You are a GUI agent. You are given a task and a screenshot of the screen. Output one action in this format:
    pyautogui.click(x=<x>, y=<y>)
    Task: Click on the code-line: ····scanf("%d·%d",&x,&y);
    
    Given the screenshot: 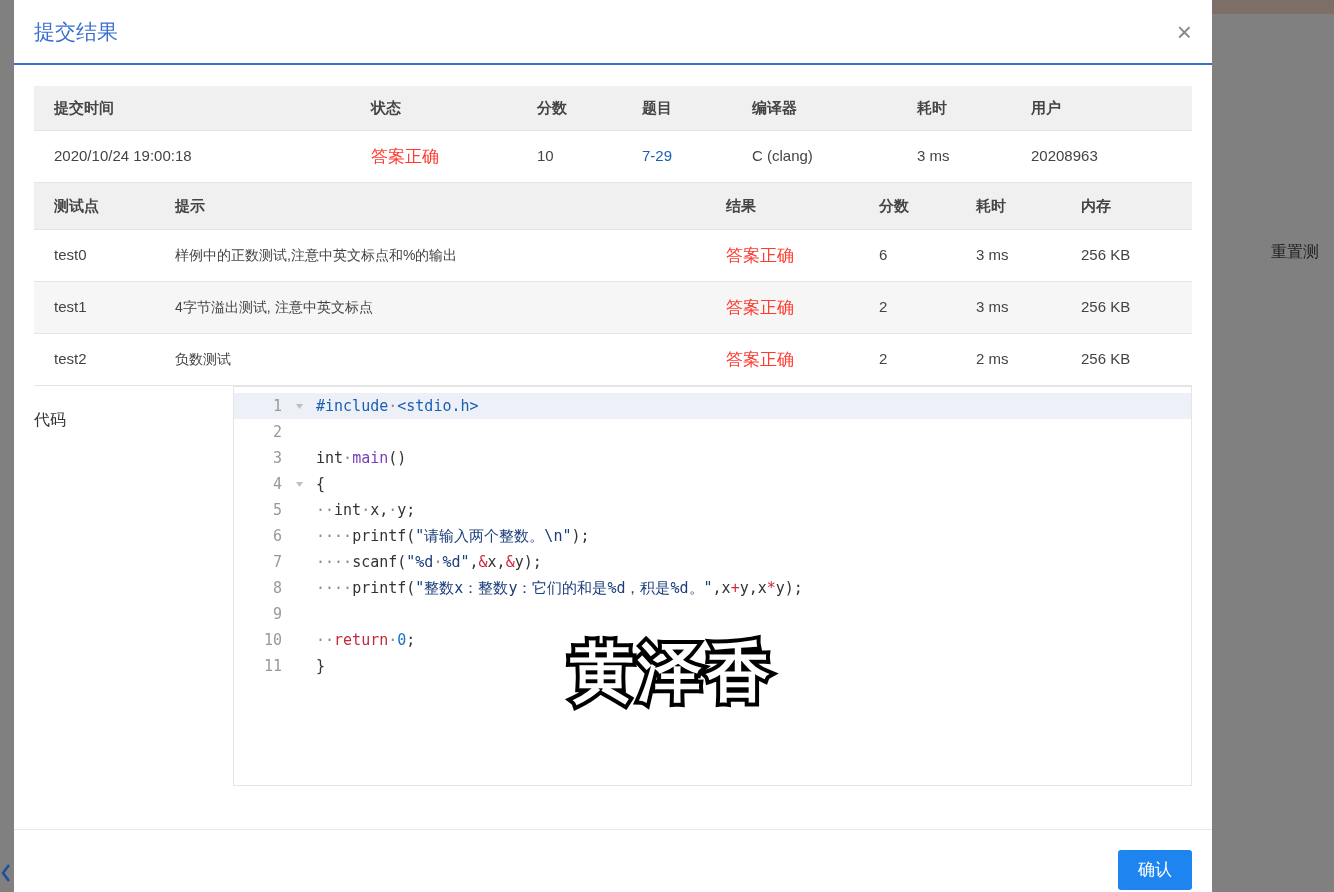 What is the action you would take?
    pyautogui.click(x=429, y=562)
    